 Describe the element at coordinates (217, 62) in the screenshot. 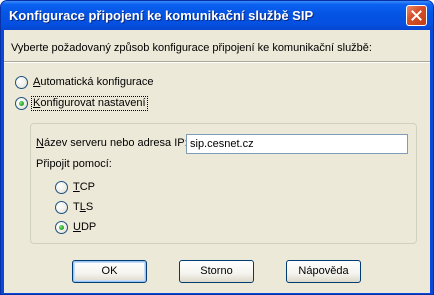

I see `separator` at that location.